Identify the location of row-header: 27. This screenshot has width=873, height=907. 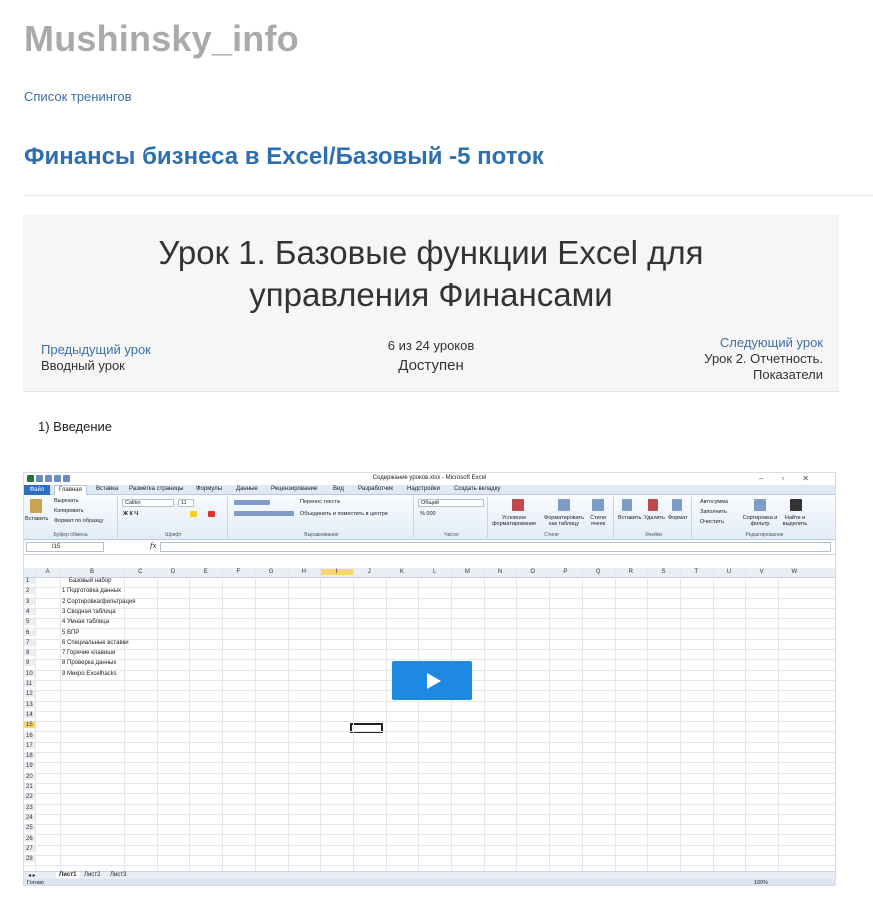
(29, 848).